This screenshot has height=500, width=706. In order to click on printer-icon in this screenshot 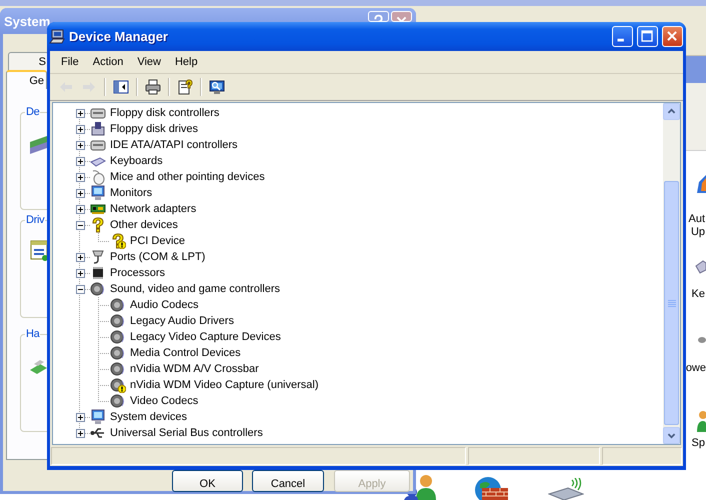, I will do `click(153, 87)`.